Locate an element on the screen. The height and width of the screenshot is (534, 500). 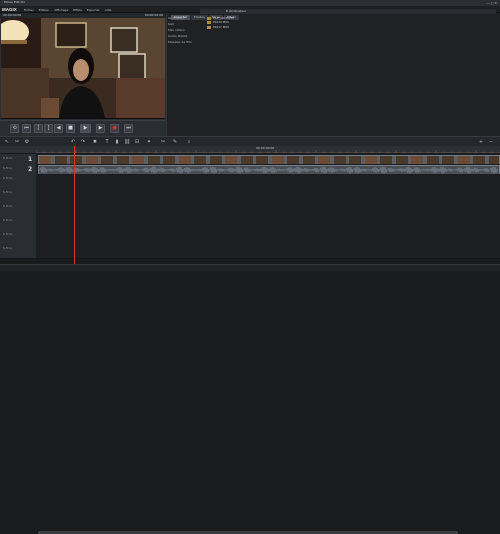
stop-icon: ■ is located at coordinates (70, 128).